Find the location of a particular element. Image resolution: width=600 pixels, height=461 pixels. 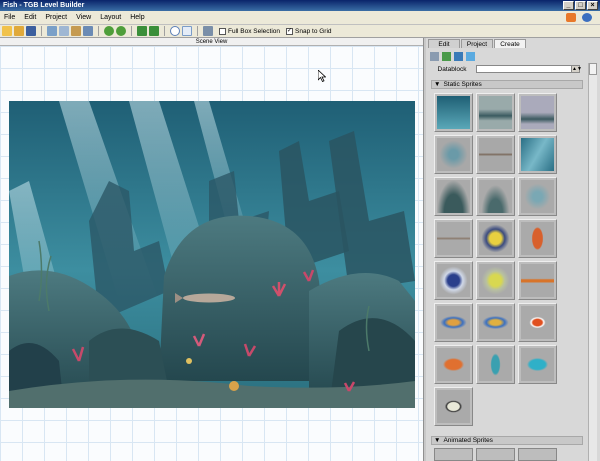

sprite-teal-fish is located at coordinates (537, 364).